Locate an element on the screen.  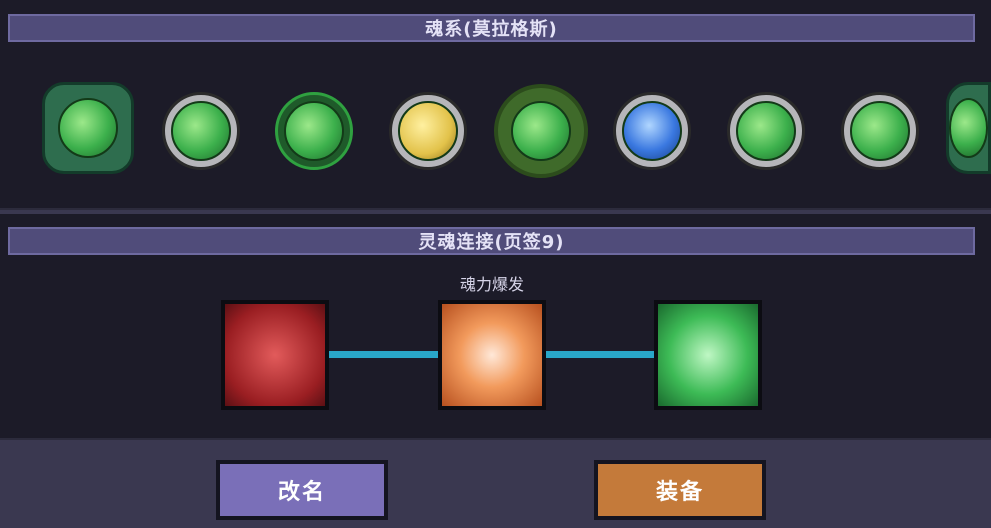
soul-link-title: 灵魂连接(页签9) is located at coordinates (491, 241).